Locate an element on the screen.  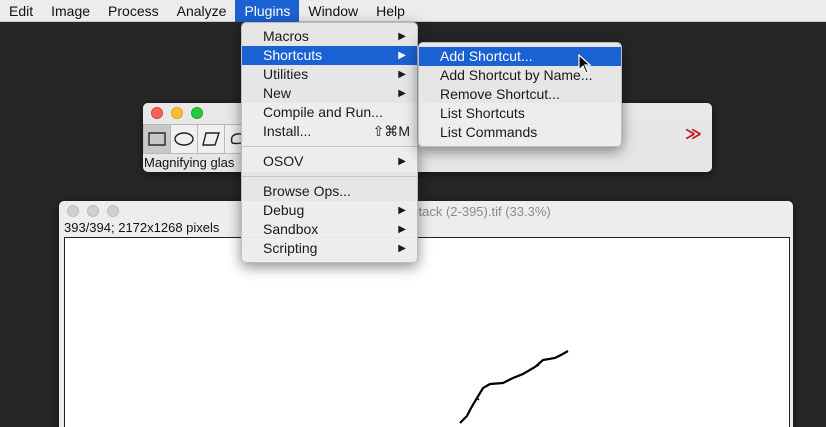
menu-item-install: Install... ⇧⌘M is located at coordinates (329, 131).